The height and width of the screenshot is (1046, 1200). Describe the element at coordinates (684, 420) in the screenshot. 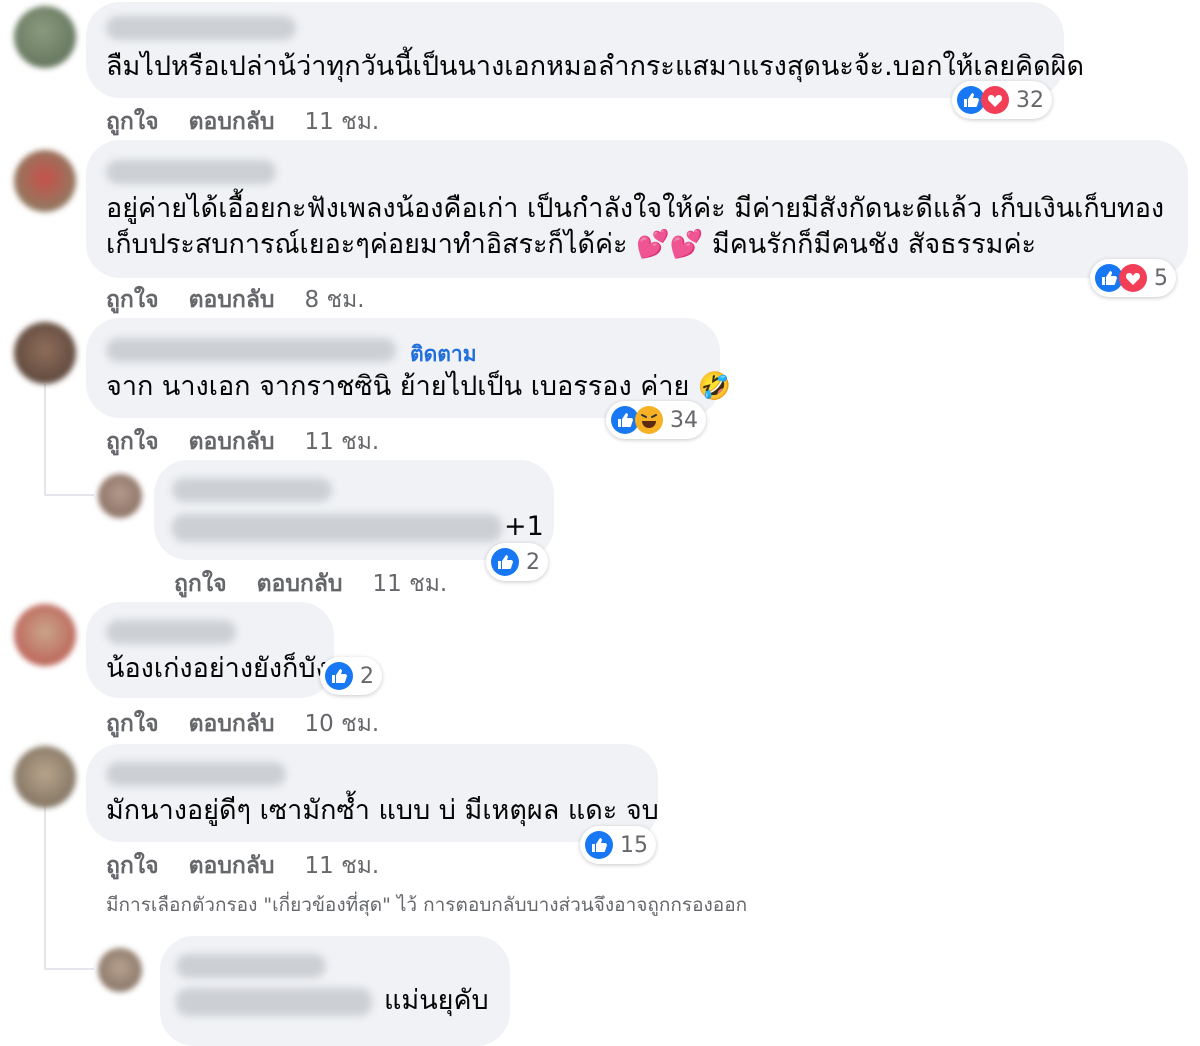

I see `reaction-count: 34` at that location.